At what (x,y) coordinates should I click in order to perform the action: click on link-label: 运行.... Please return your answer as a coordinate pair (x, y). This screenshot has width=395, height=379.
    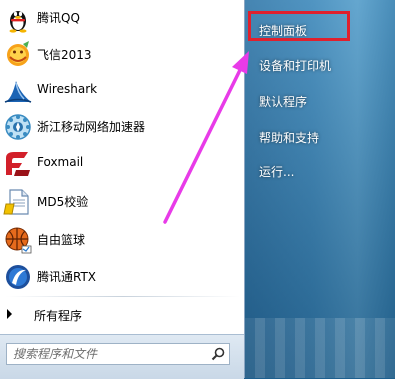
    Looking at the image, I should click on (277, 172).